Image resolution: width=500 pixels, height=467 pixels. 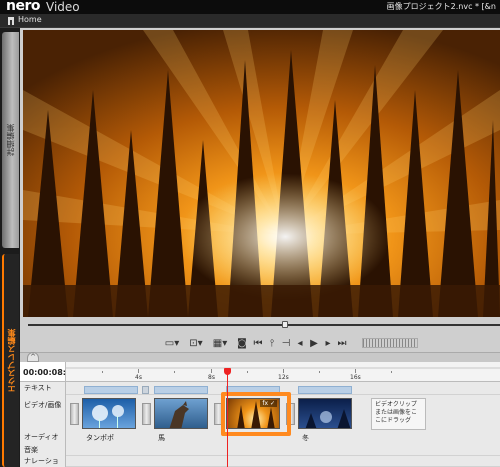 I want to click on track-label-text: テキスト, so click(x=43, y=388).